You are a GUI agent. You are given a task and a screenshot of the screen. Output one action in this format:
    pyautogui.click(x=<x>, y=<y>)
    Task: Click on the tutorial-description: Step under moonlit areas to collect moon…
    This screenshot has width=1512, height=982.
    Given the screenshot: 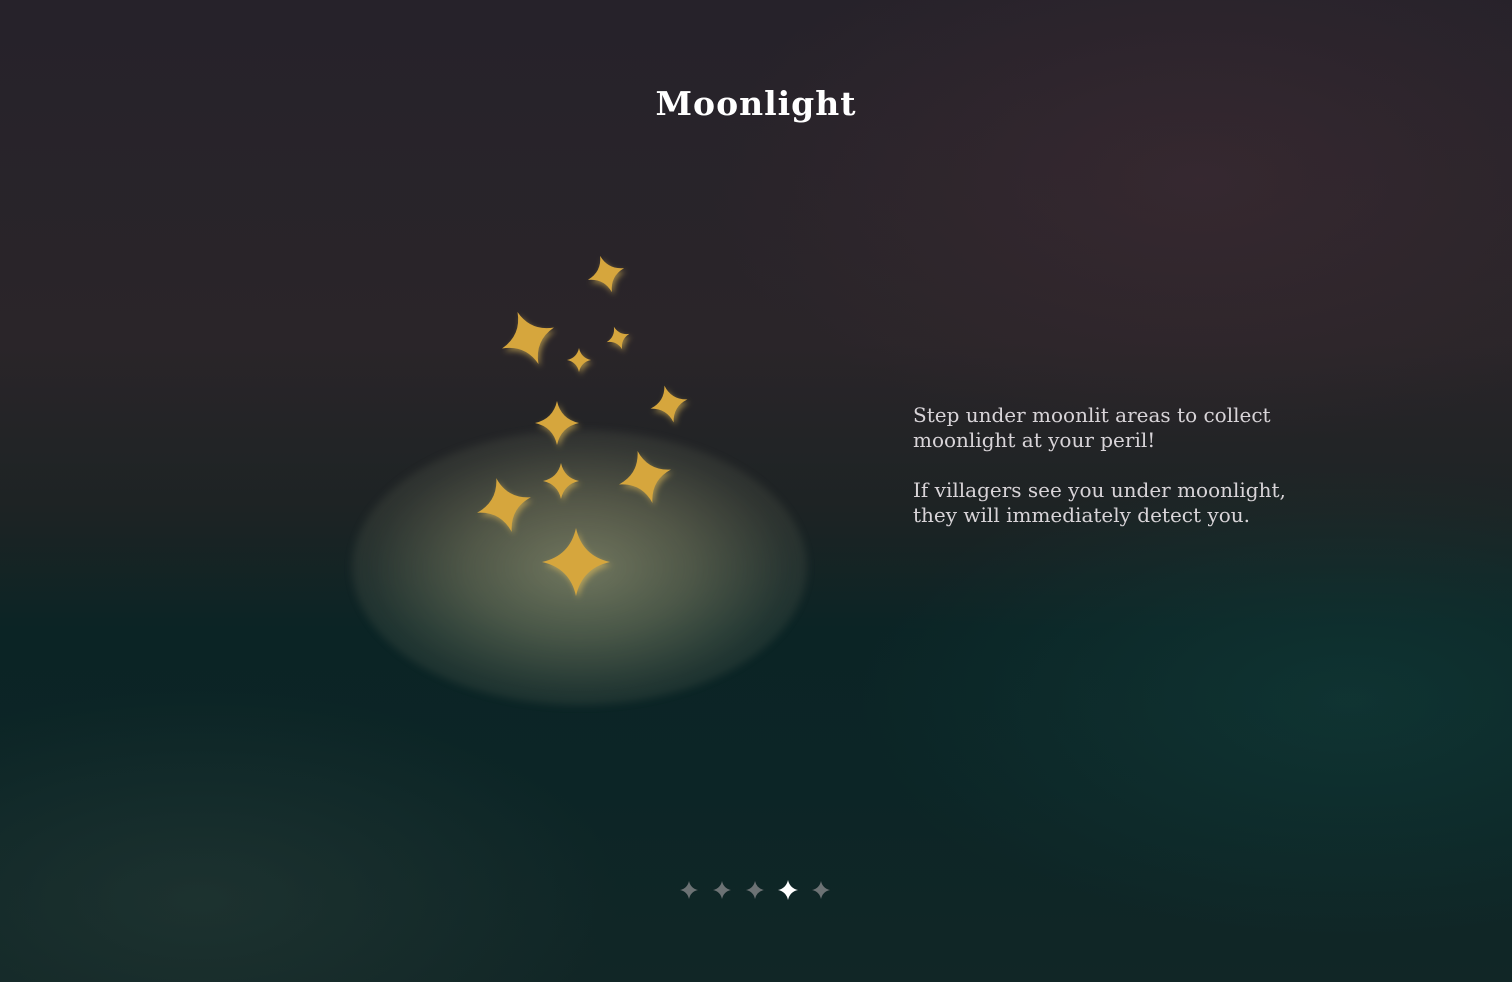 What is the action you would take?
    pyautogui.click(x=1123, y=478)
    